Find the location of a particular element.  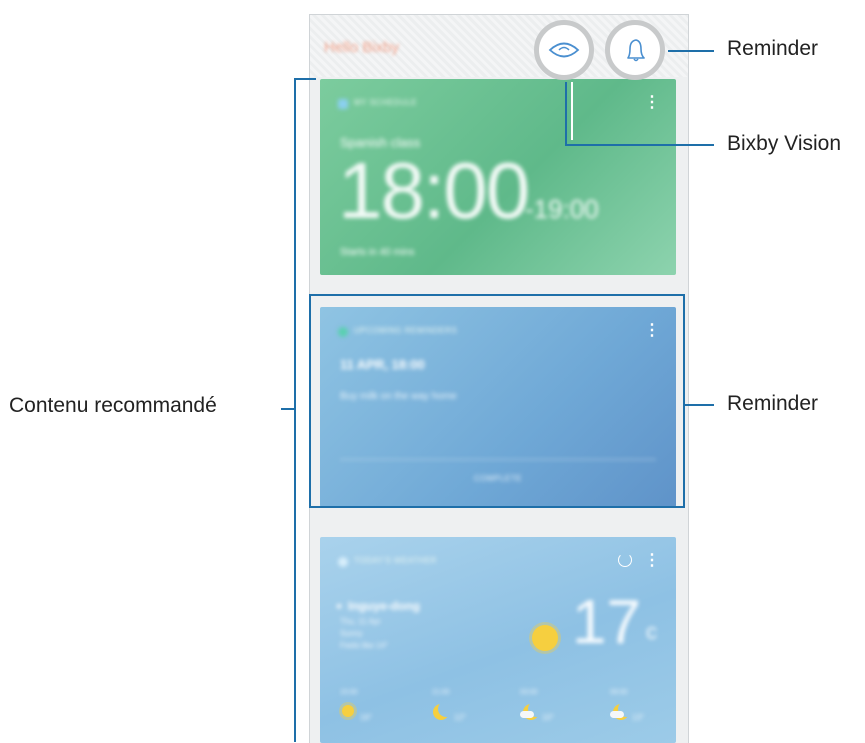

forecast-temp: 12° is located at coordinates (460, 717).